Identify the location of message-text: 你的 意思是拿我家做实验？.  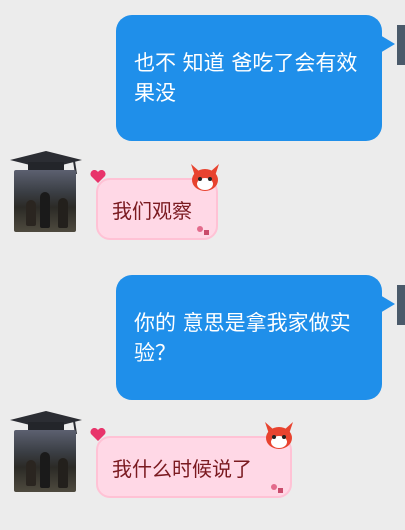
(242, 337).